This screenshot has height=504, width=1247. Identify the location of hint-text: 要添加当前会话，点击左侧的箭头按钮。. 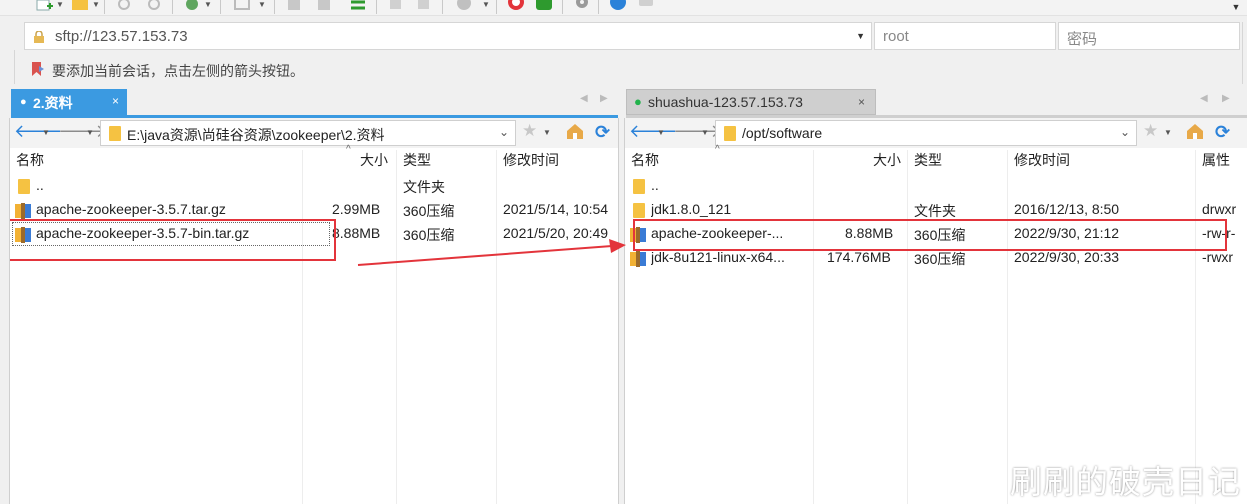
(178, 71).